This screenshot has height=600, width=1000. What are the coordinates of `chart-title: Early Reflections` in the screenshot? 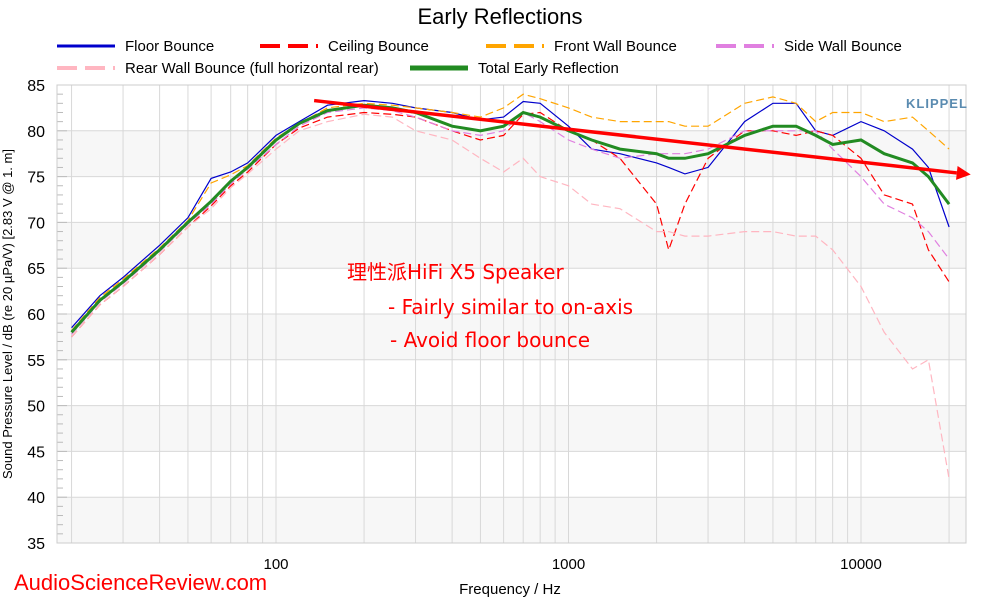 It's located at (499, 16).